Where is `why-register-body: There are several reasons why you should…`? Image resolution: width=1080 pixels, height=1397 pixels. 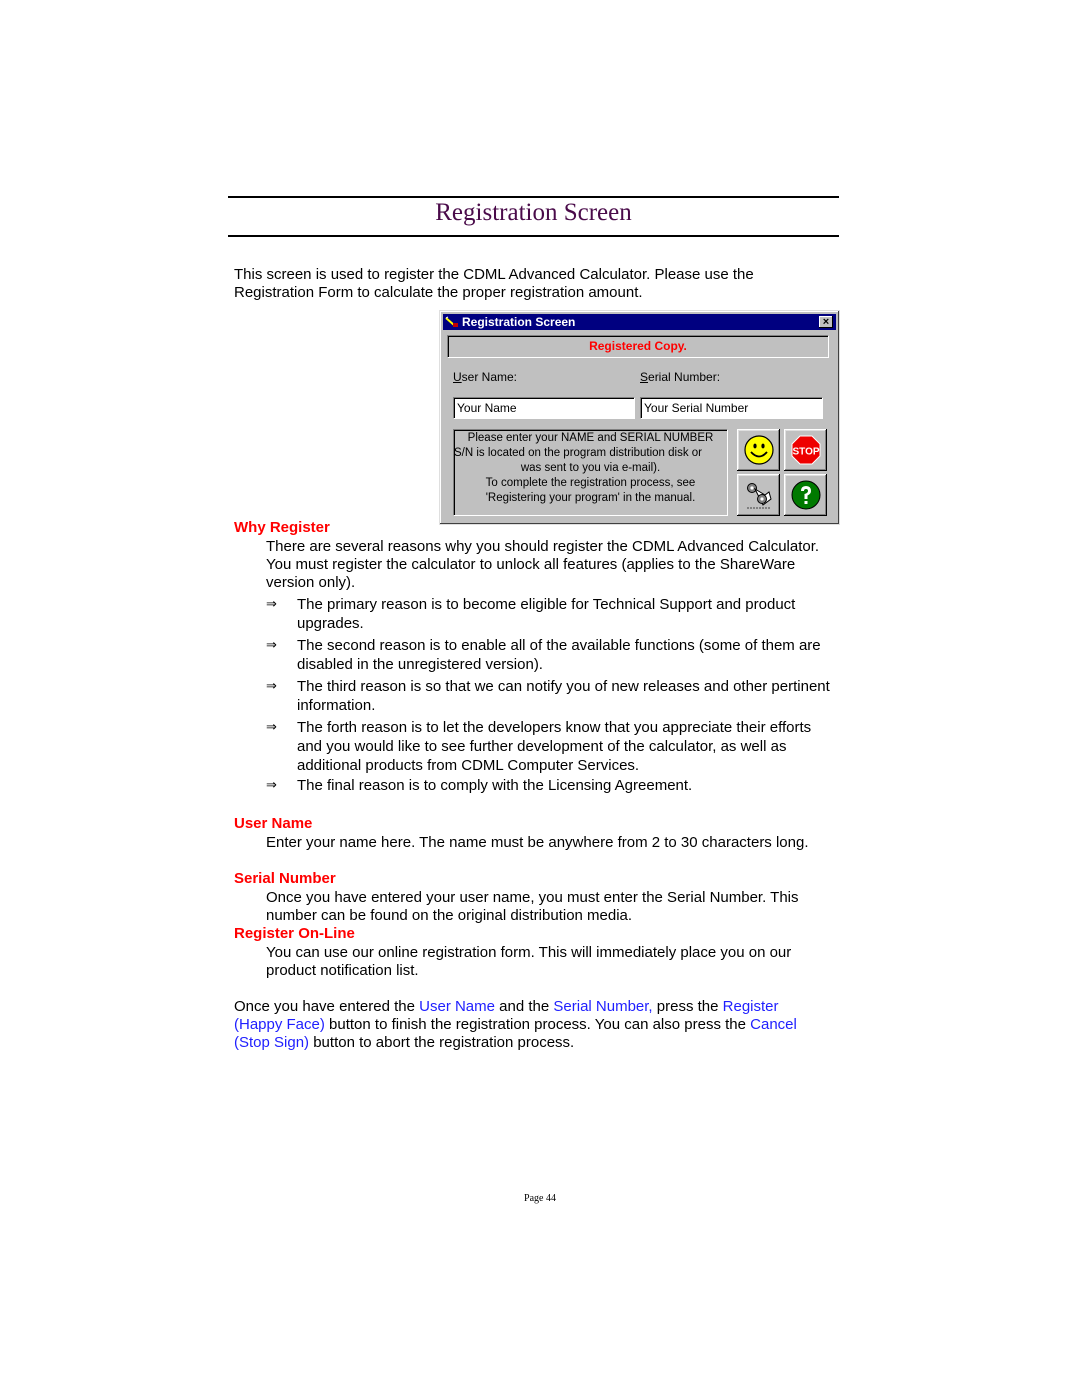
why-register-body: There are several reasons why you should… is located at coordinates (543, 564).